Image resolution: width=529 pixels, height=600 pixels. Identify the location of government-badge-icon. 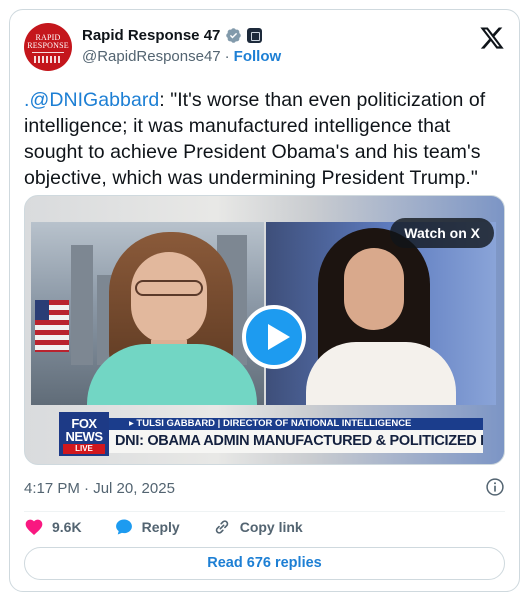
(255, 35).